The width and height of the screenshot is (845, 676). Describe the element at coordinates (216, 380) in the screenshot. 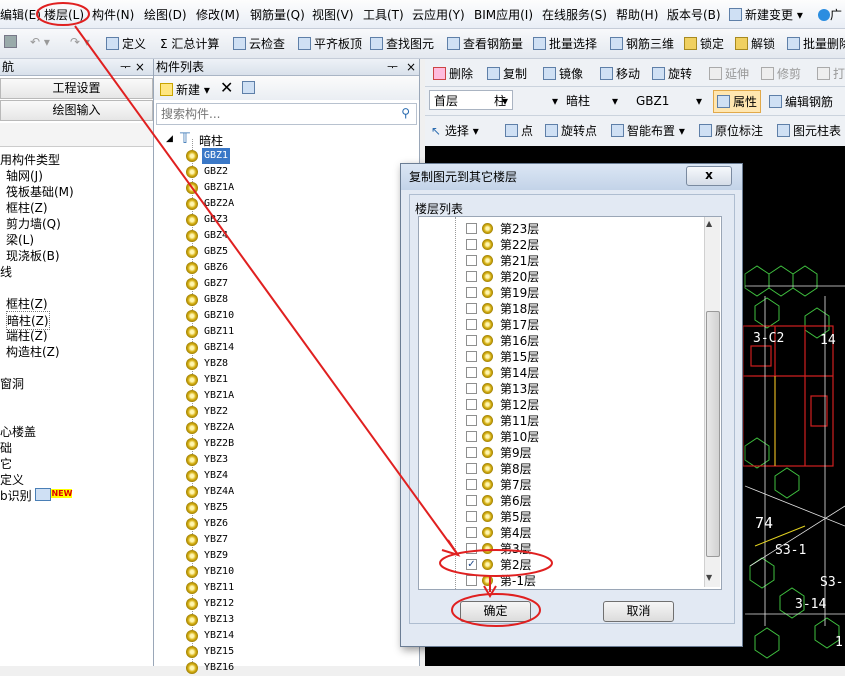

I see `component-item: YBZ1` at that location.